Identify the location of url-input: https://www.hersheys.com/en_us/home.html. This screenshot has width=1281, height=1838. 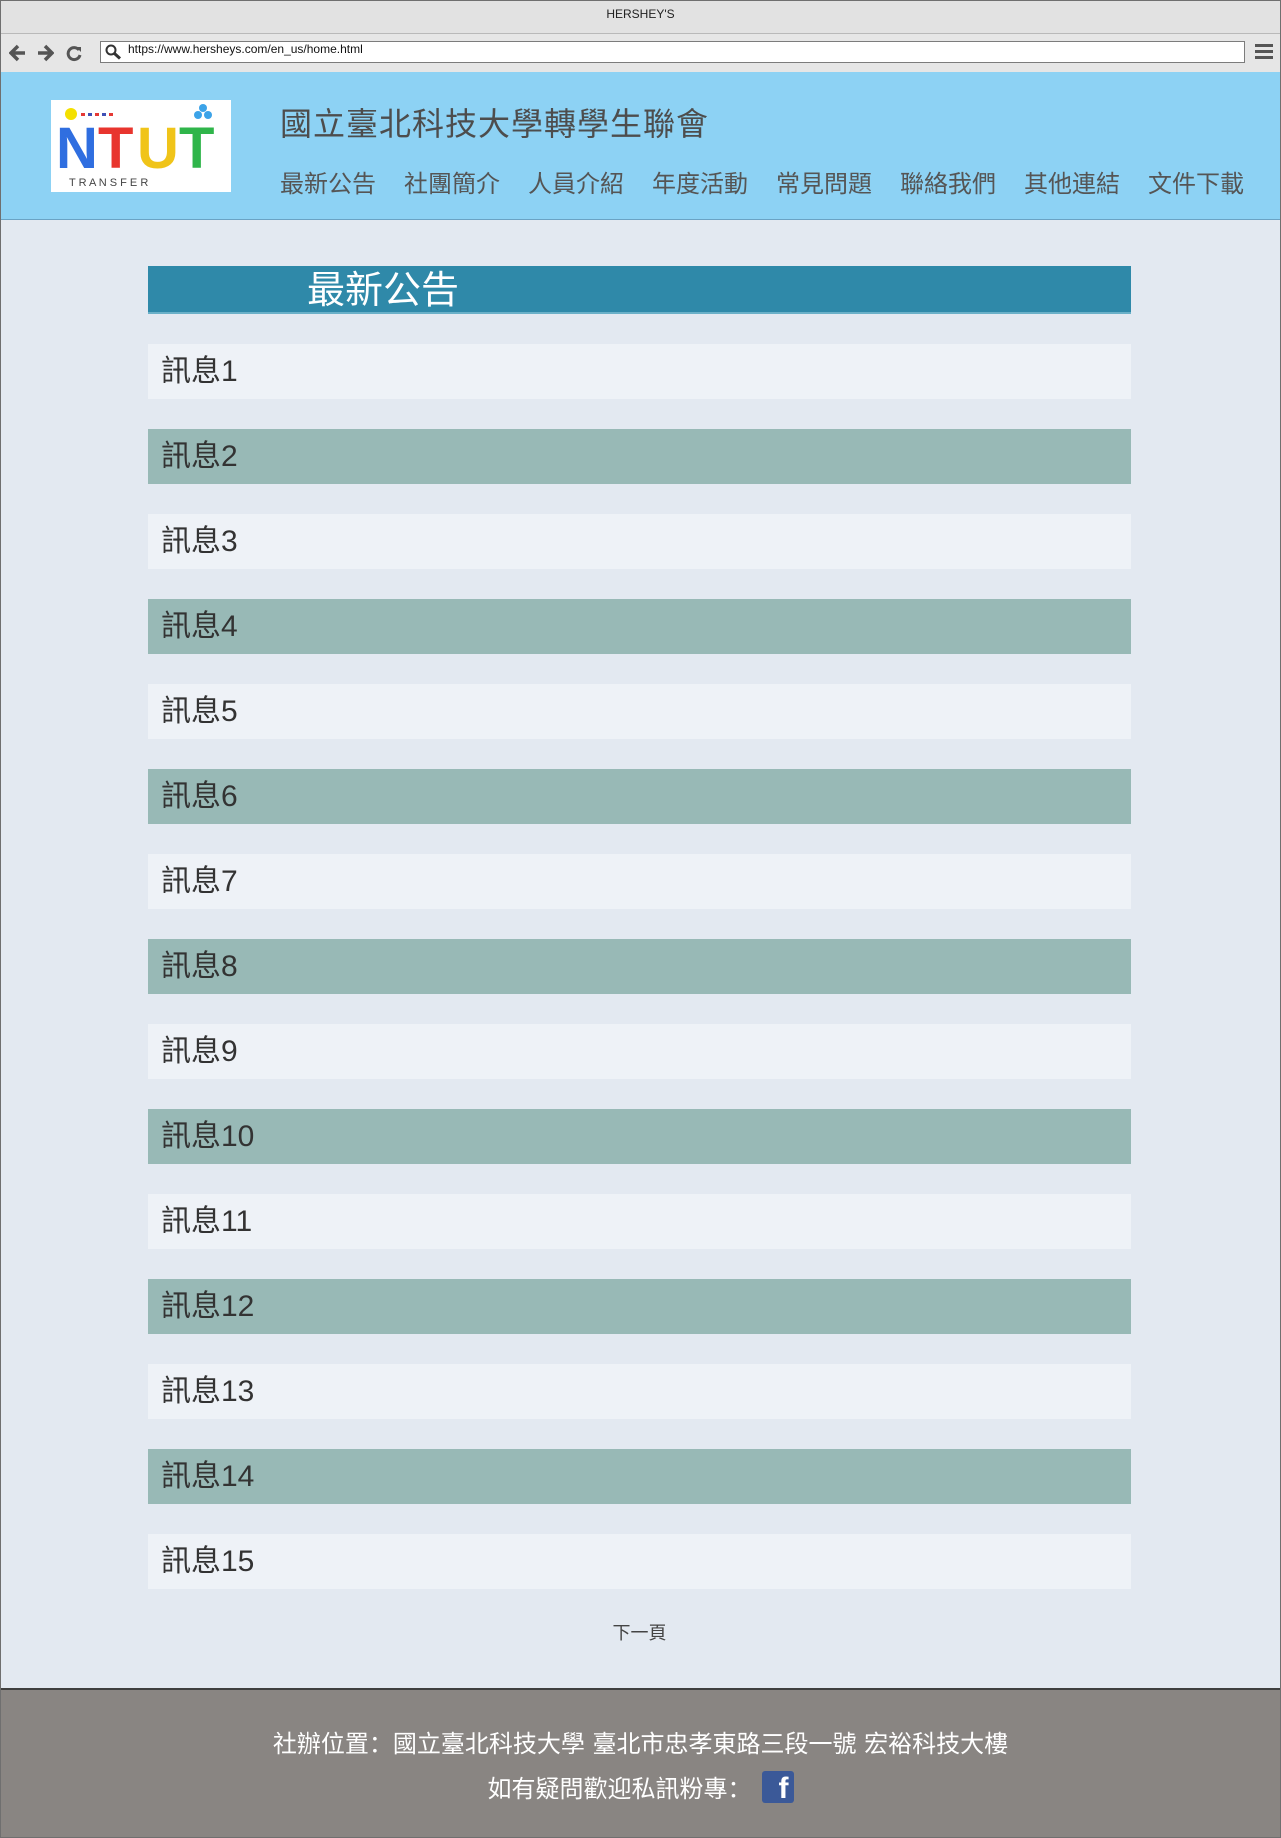
(672, 52).